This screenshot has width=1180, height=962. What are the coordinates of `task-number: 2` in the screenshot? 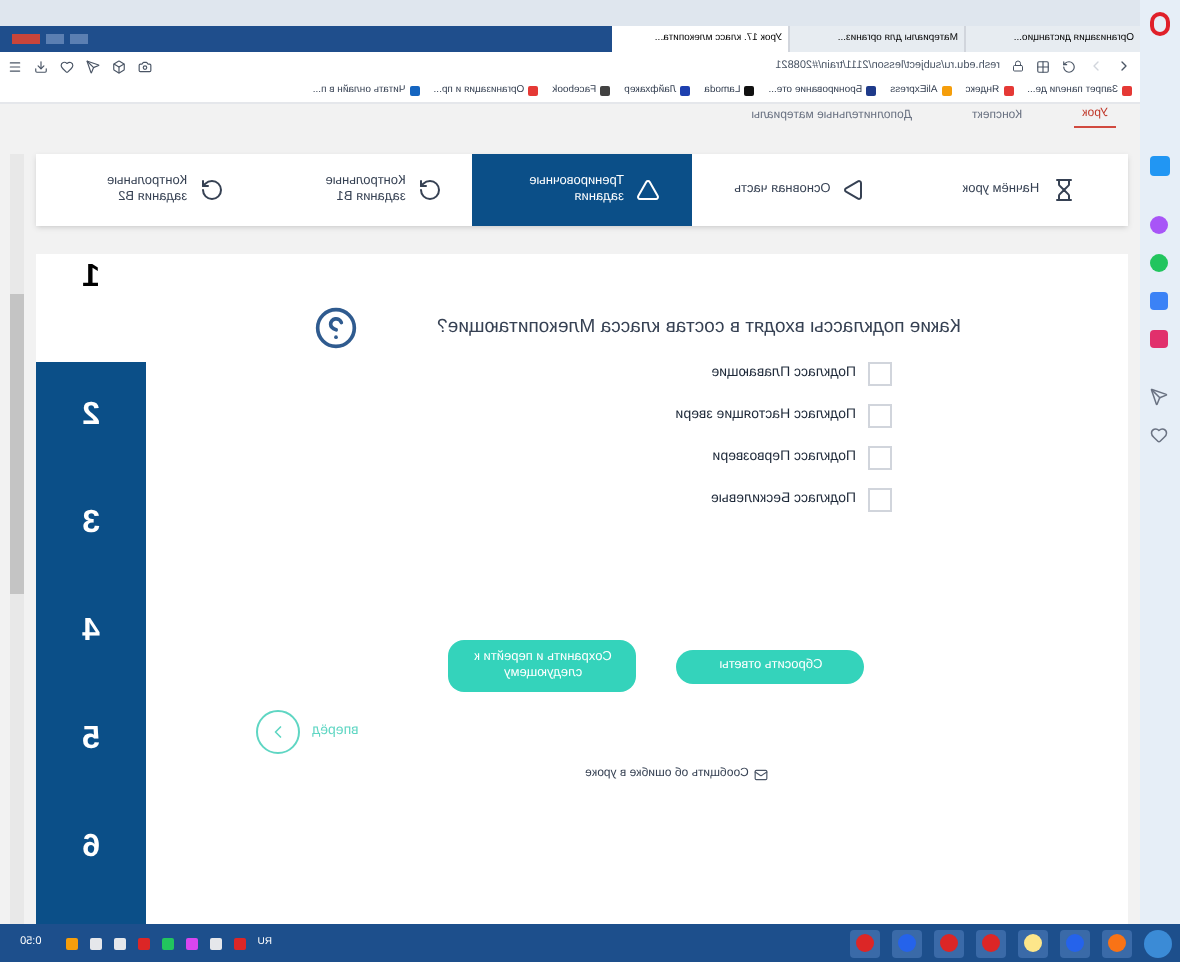 It's located at (91, 416).